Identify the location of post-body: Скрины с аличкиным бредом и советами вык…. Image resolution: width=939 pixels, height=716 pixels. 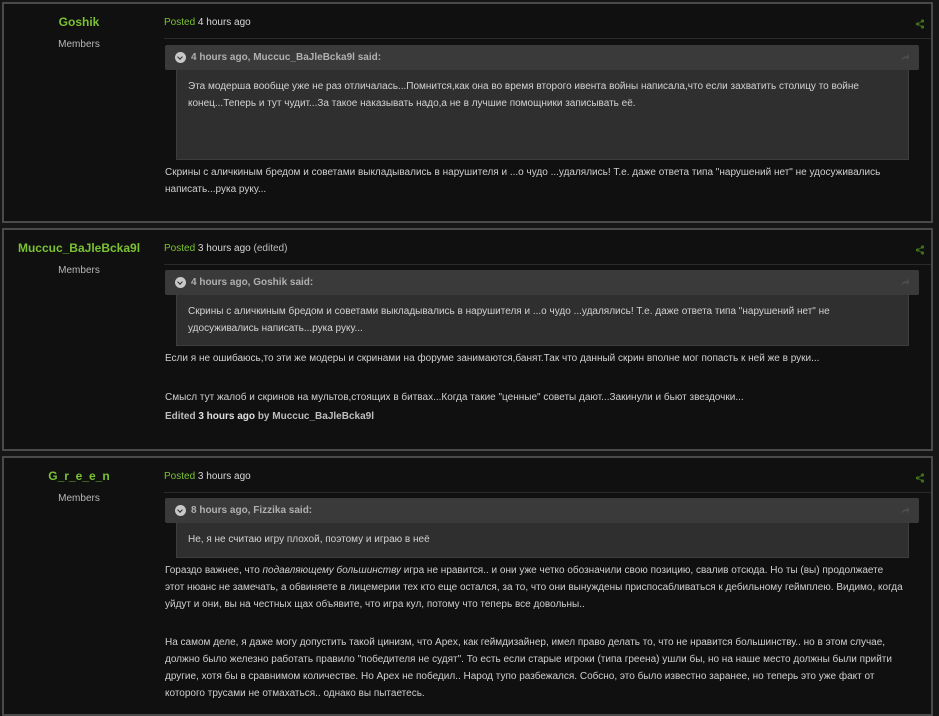
(535, 181).